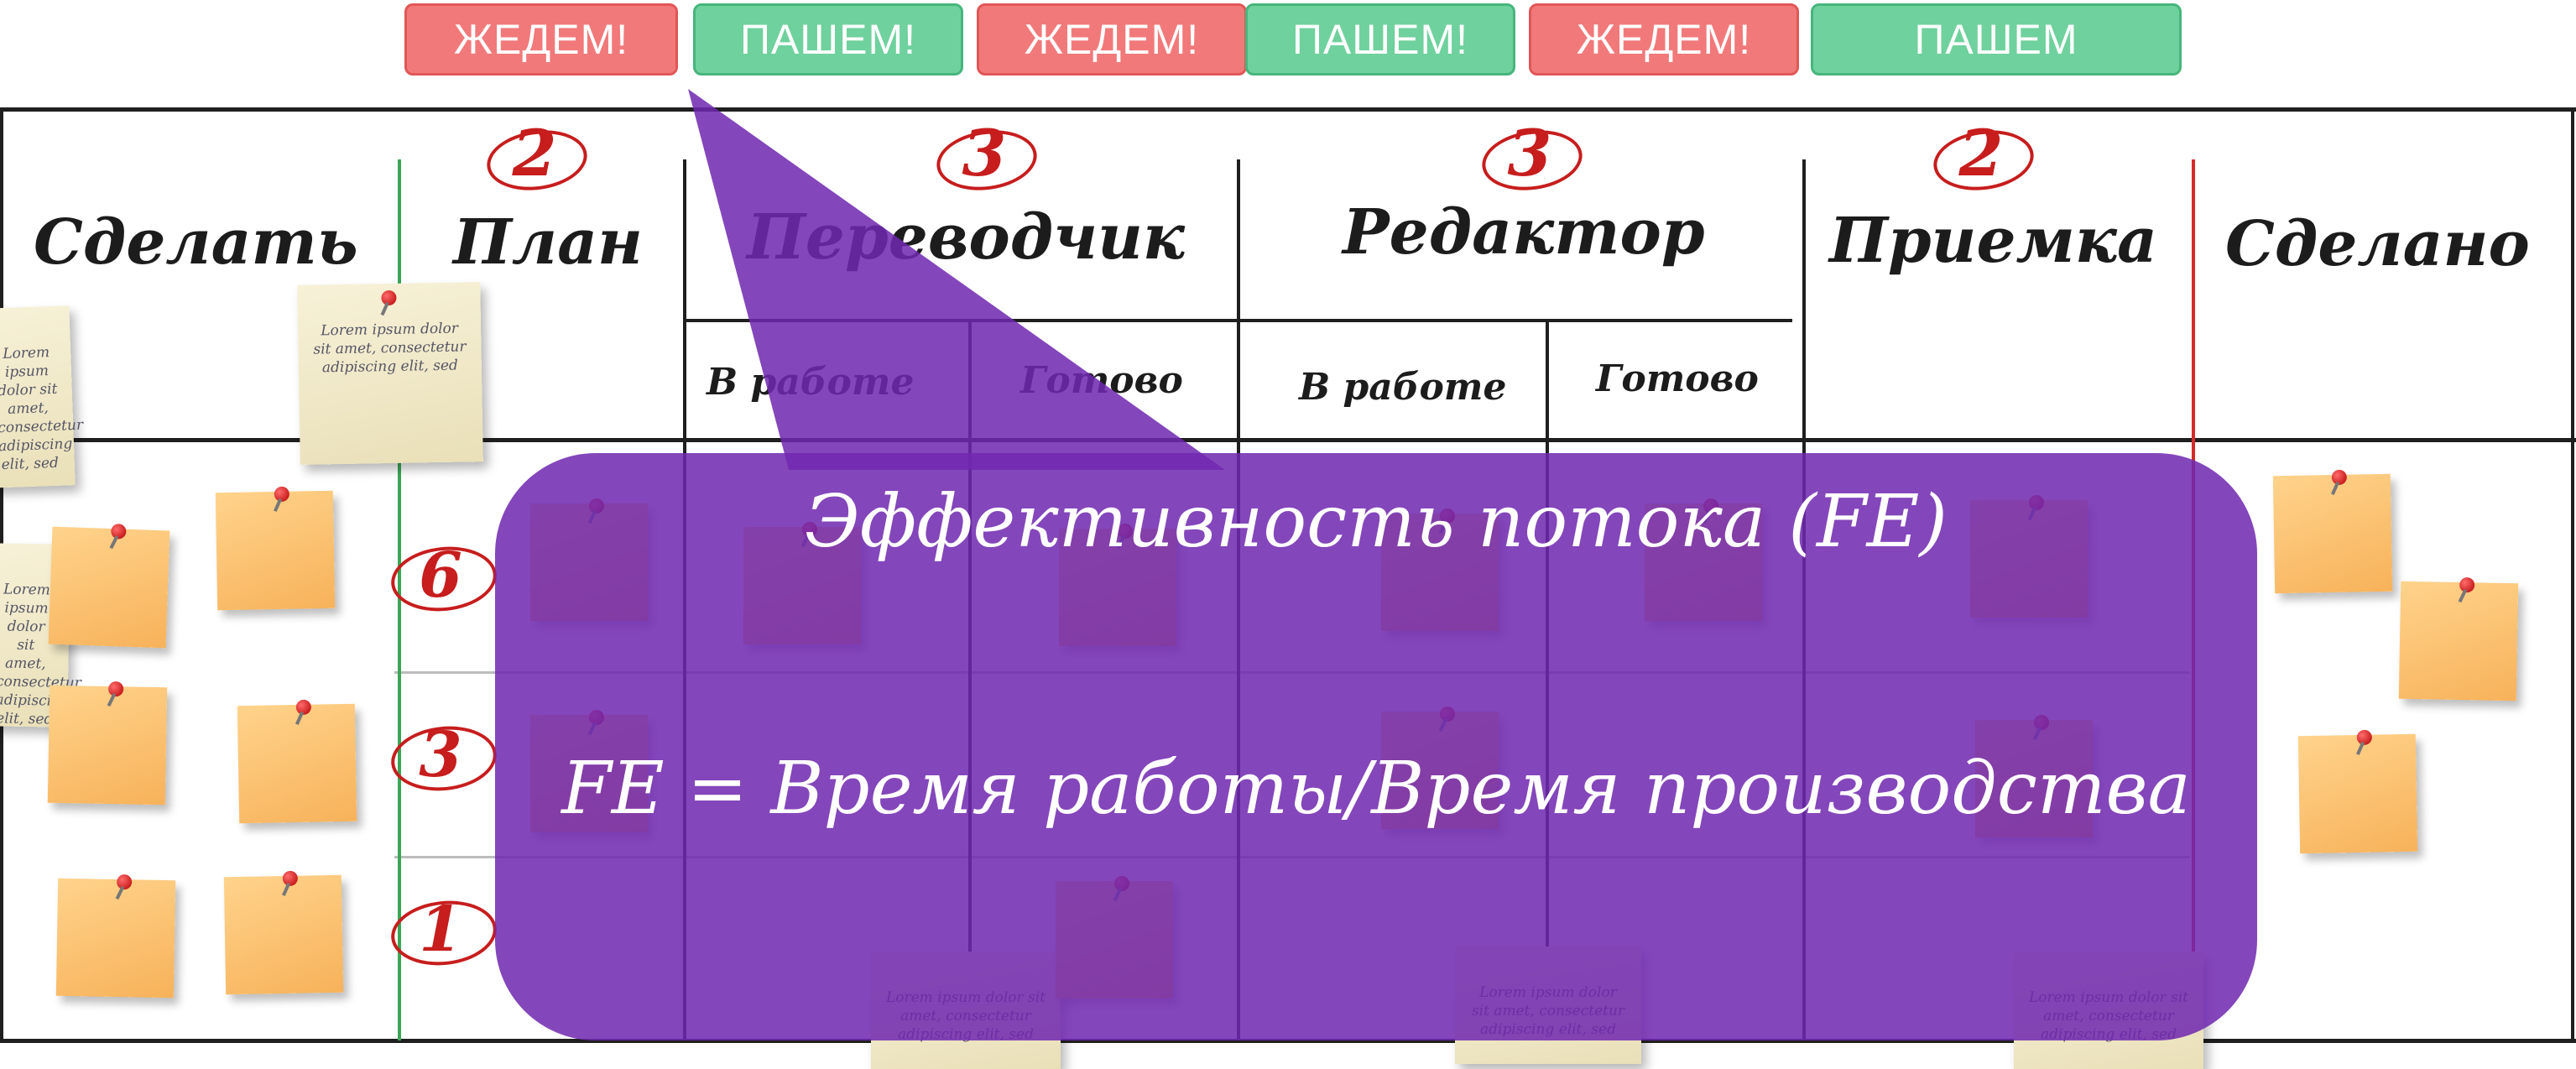 The image size is (2576, 1069). Describe the element at coordinates (1376, 522) in the screenshot. I see `callout-title: Эффективность потока (FE)` at that location.